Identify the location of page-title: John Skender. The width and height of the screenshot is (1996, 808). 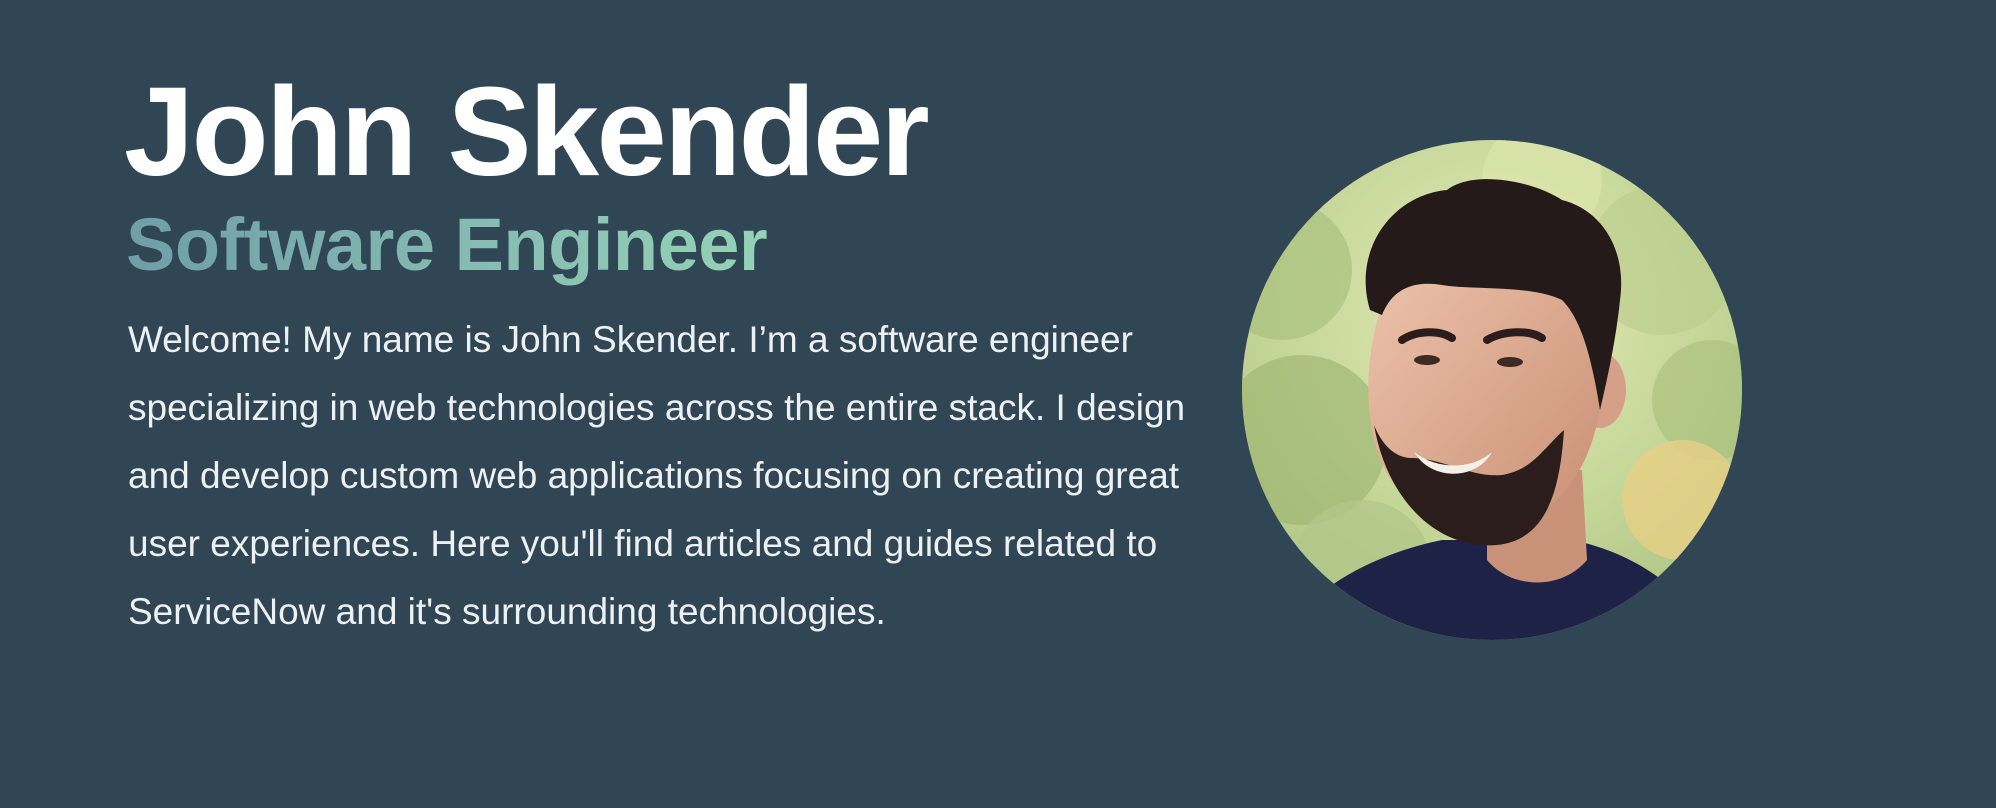
(527, 131).